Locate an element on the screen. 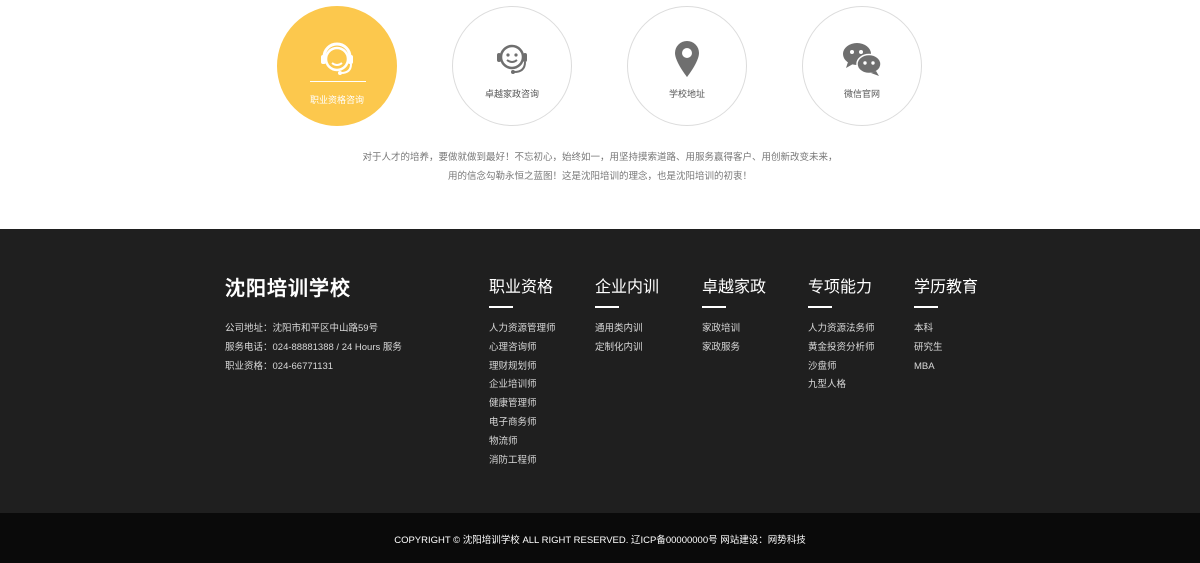 This screenshot has width=1200, height=563. footer-link: 家政服务 is located at coordinates (734, 348).